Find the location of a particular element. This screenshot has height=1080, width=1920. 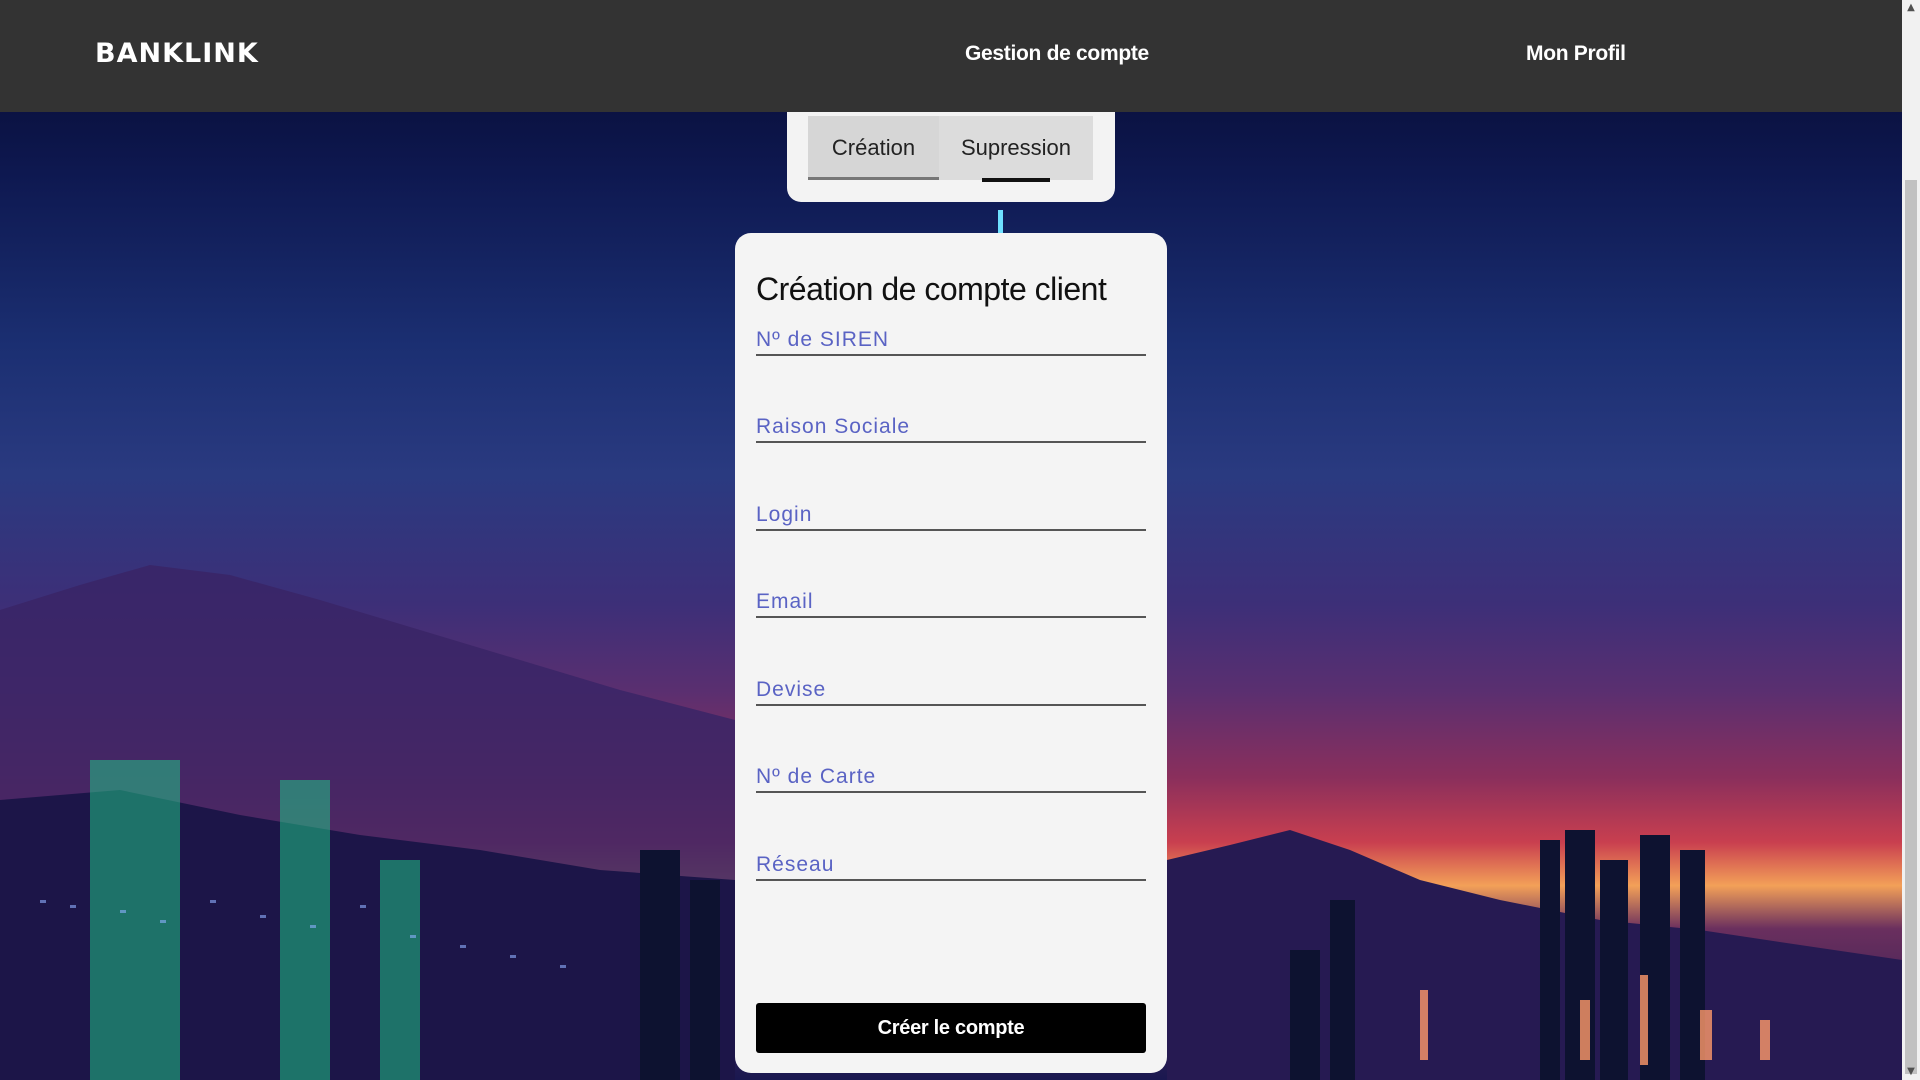

card-number-placeholder: Nº de Carte is located at coordinates (816, 776).